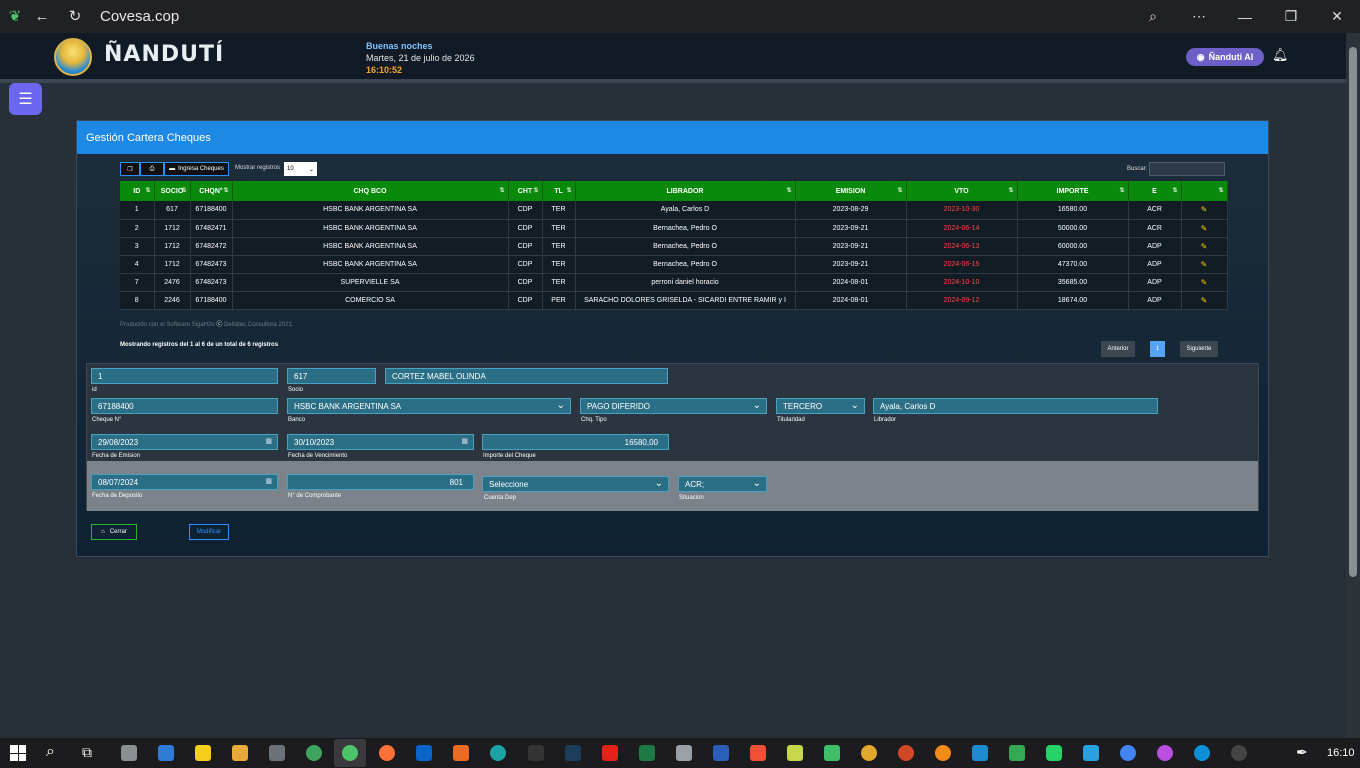 The height and width of the screenshot is (768, 1360). I want to click on importe-field: 16580,00, so click(575, 442).